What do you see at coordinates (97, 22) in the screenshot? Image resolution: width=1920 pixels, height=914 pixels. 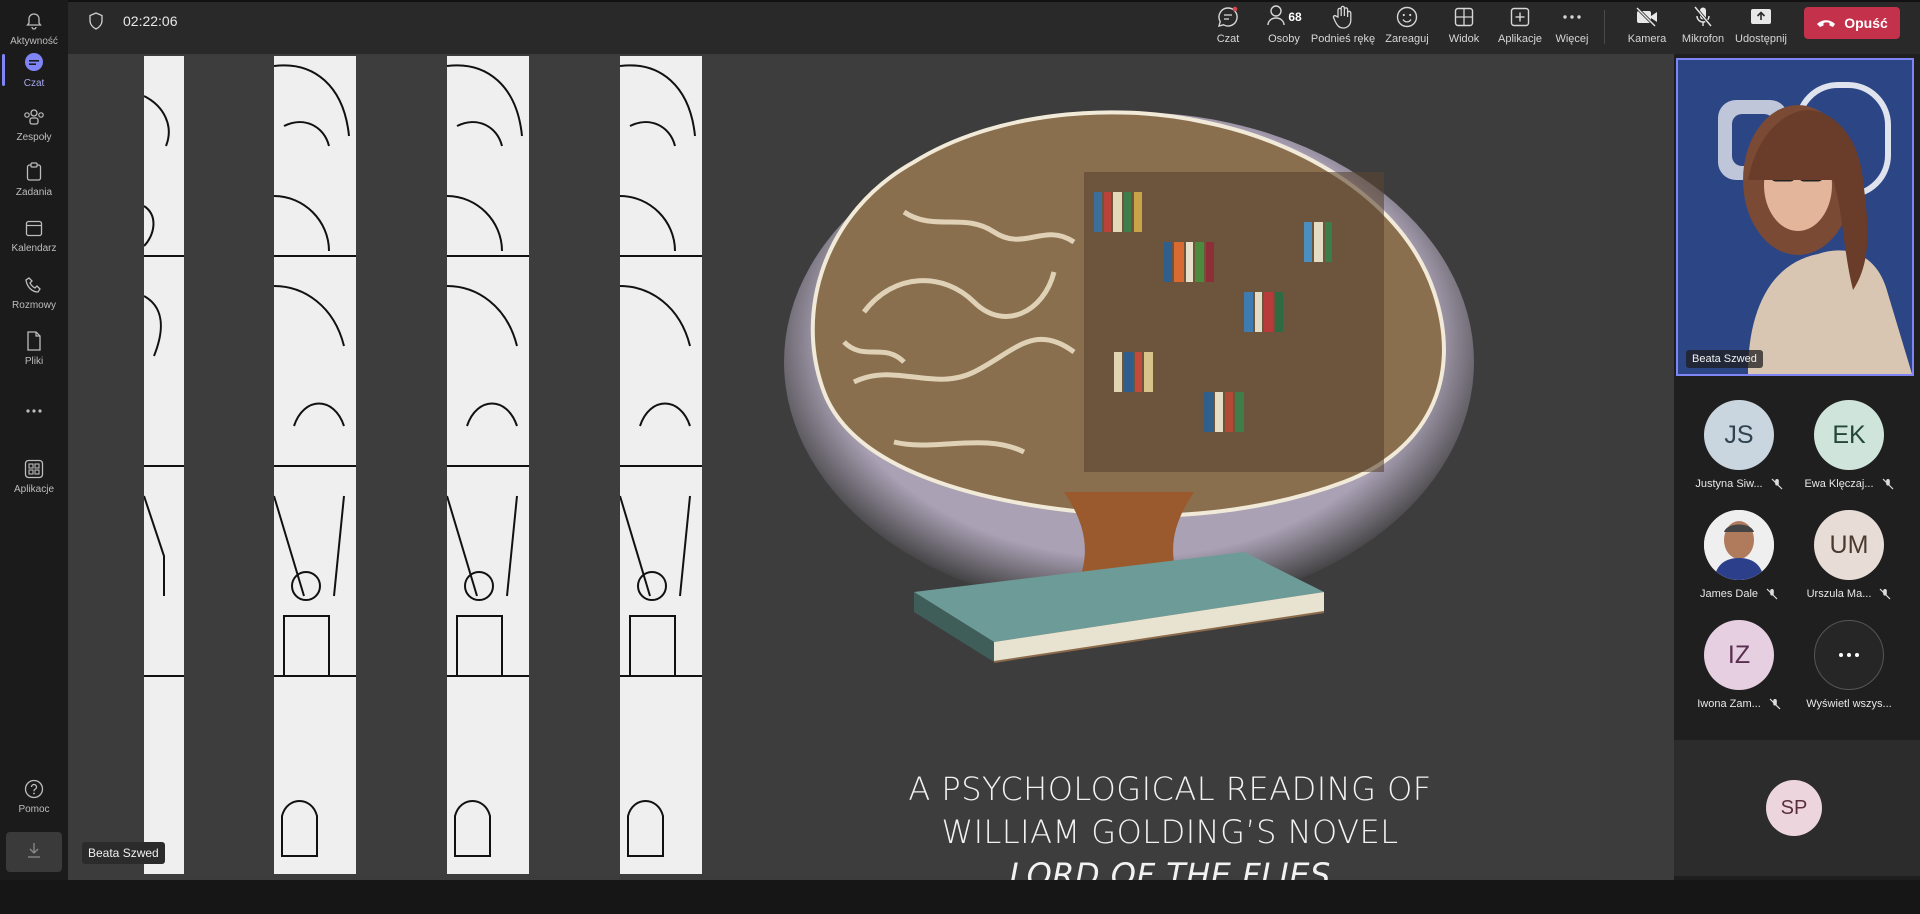 I see `shield-icon` at bounding box center [97, 22].